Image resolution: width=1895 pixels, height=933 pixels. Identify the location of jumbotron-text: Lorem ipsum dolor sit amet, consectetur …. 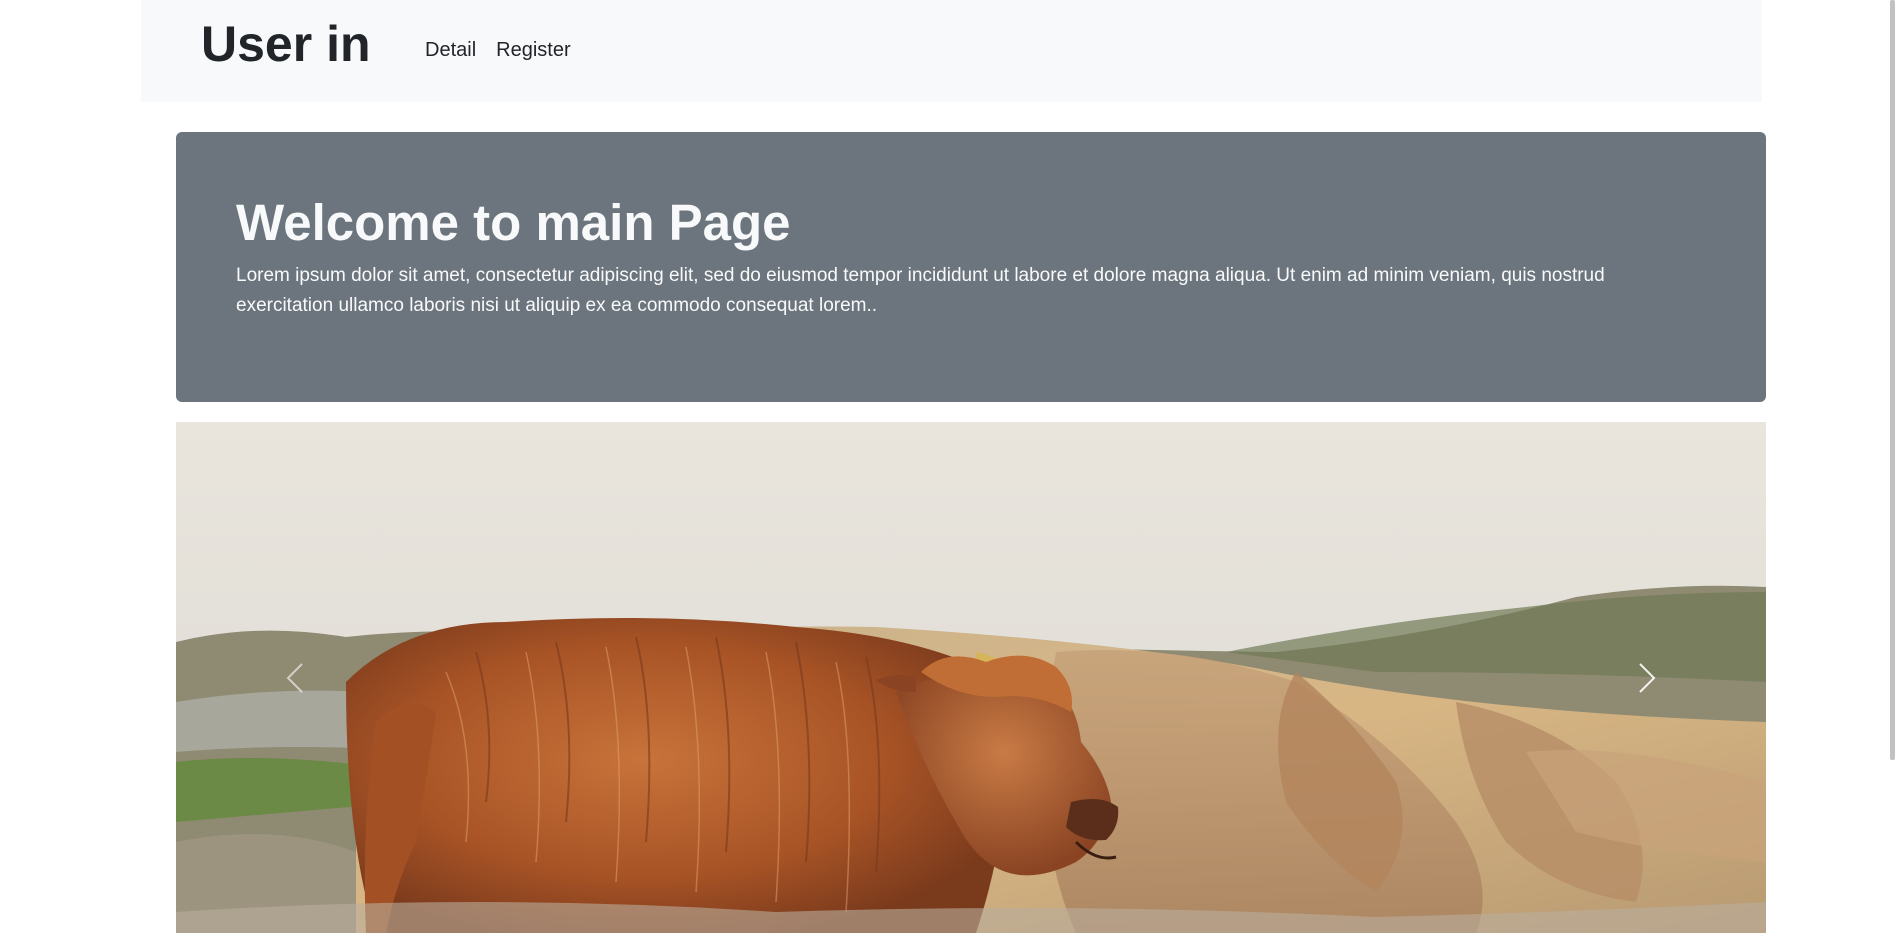
(920, 291).